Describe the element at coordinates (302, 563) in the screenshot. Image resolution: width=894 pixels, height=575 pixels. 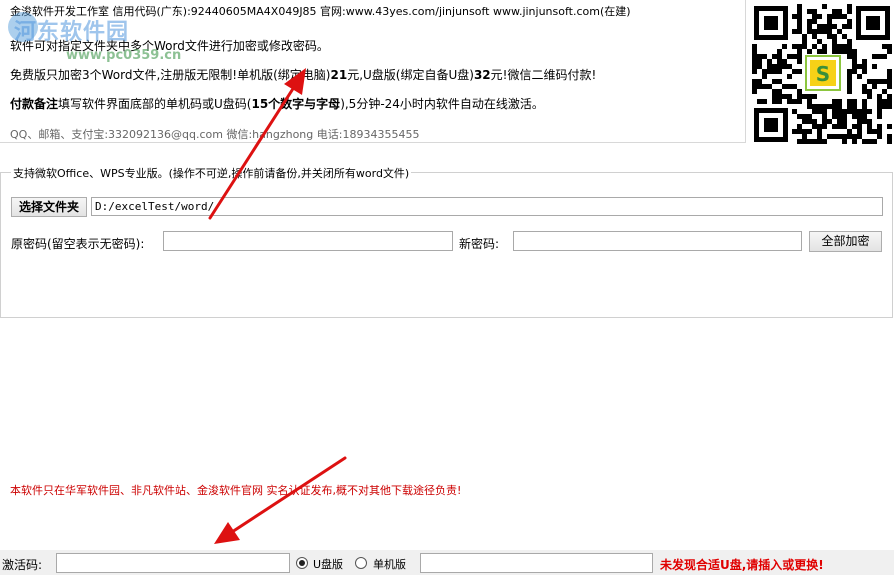
I see `radio-selected-icon` at that location.